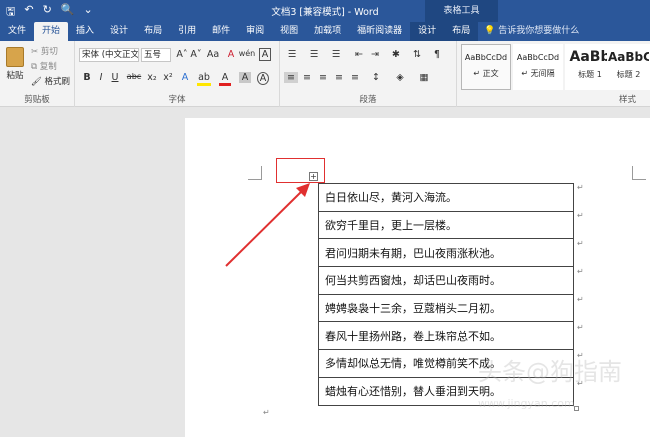 This screenshot has height=437, width=650. What do you see at coordinates (526, 403) in the screenshot?
I see `watermark-sub: www.jingyan.com` at bounding box center [526, 403].